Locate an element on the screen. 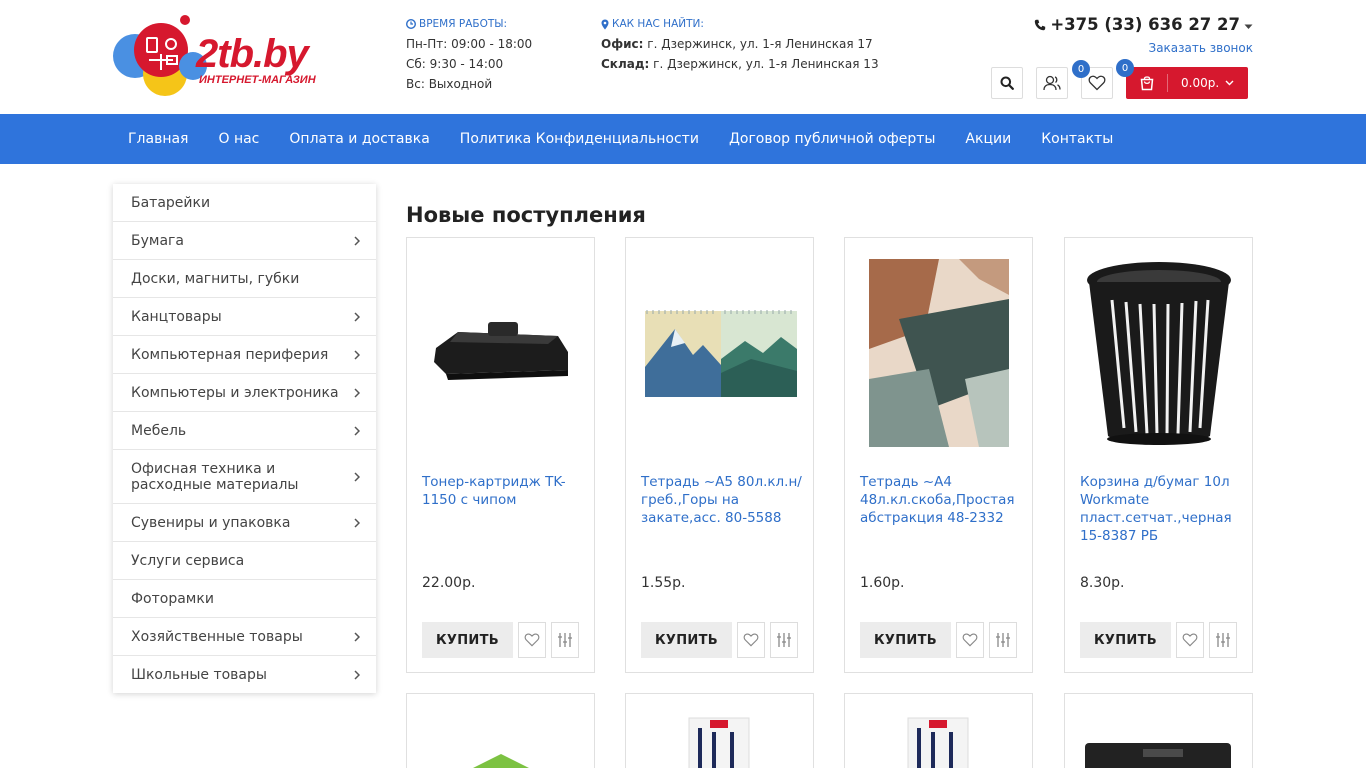 Image resolution: width=1366 pixels, height=768 pixels. category-item: Школьные товары is located at coordinates (244, 674).